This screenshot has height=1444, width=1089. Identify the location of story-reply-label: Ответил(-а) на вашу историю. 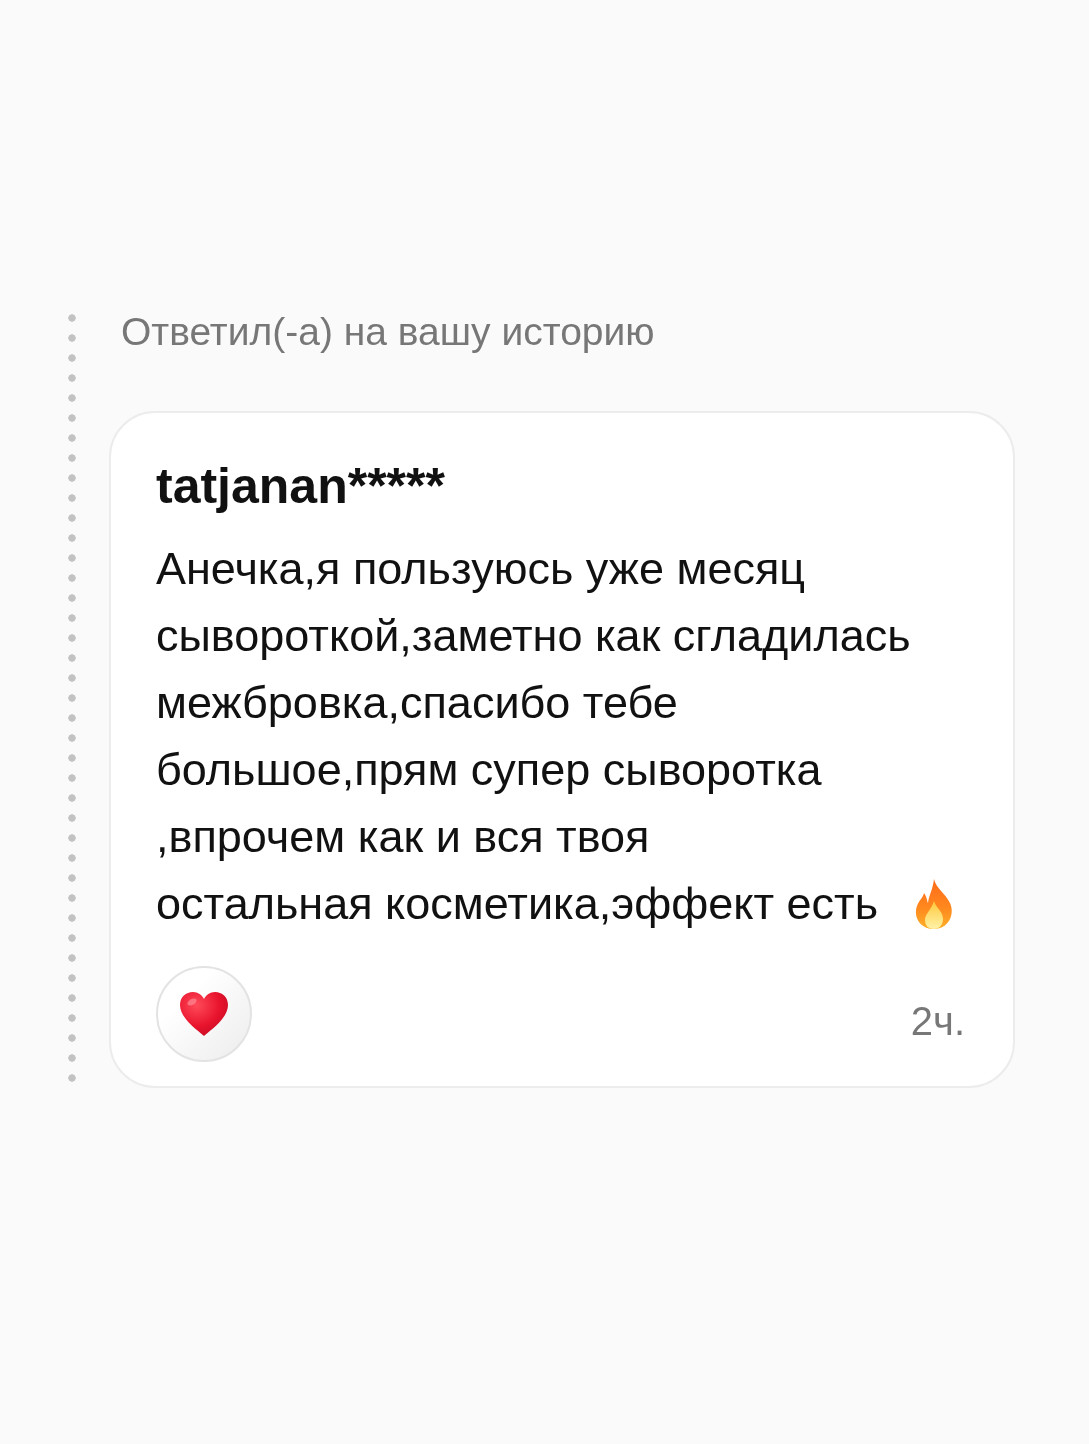
(388, 332).